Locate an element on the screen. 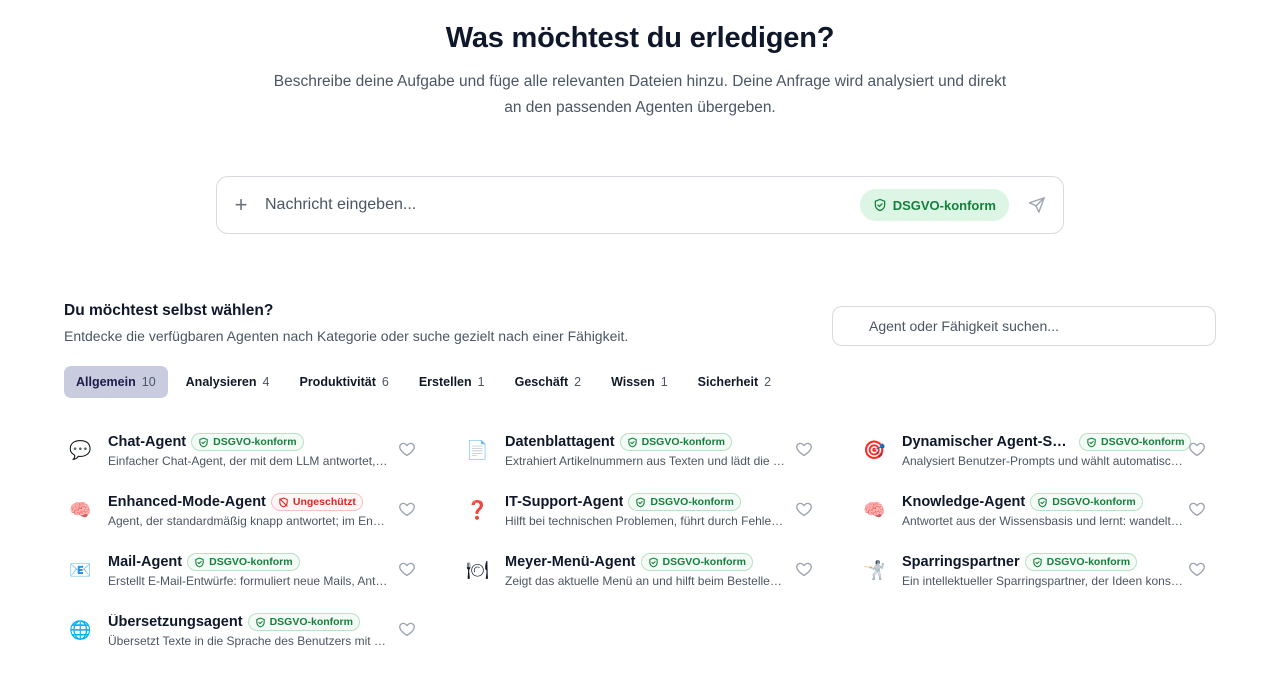  agent-name: Knowledge-Agent is located at coordinates (964, 502).